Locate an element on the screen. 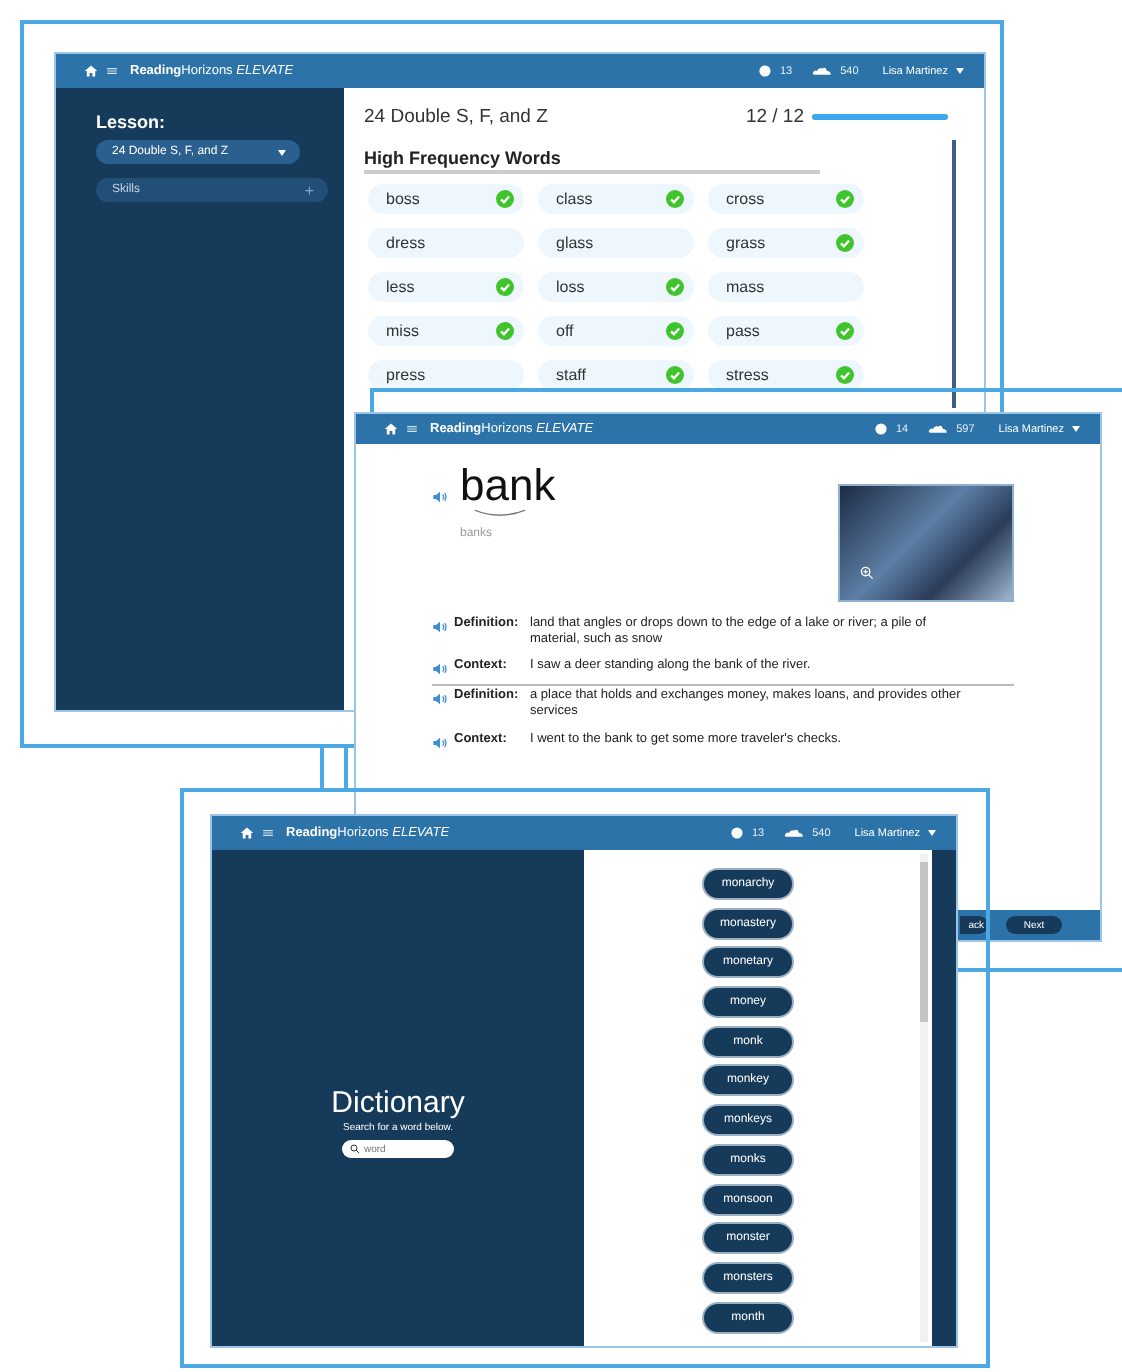 The image size is (1122, 1372). word-chip: off is located at coordinates (616, 331).